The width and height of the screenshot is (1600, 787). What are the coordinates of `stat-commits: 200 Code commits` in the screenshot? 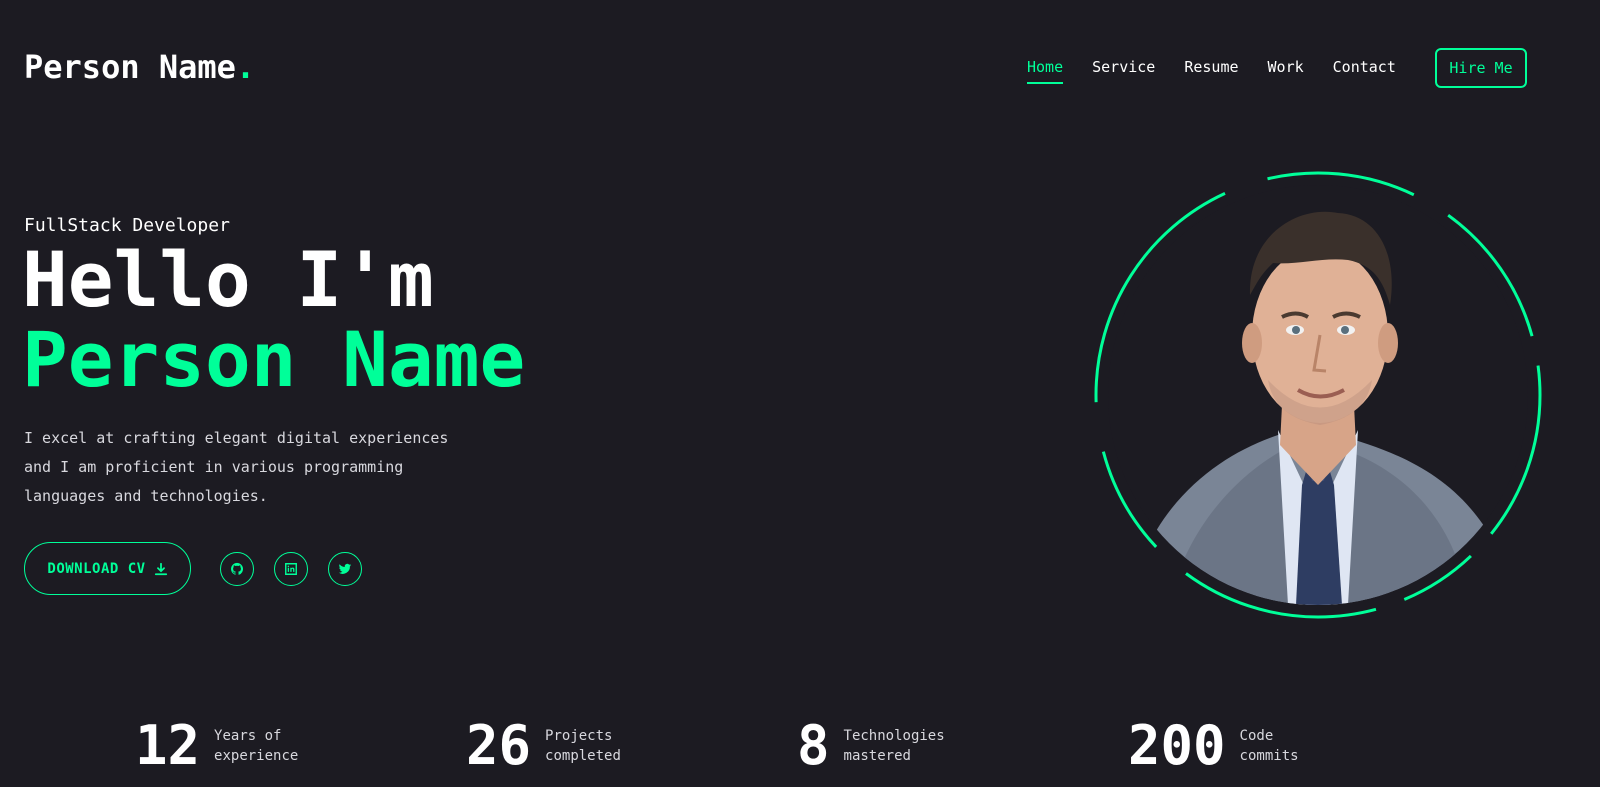 It's located at (1244, 746).